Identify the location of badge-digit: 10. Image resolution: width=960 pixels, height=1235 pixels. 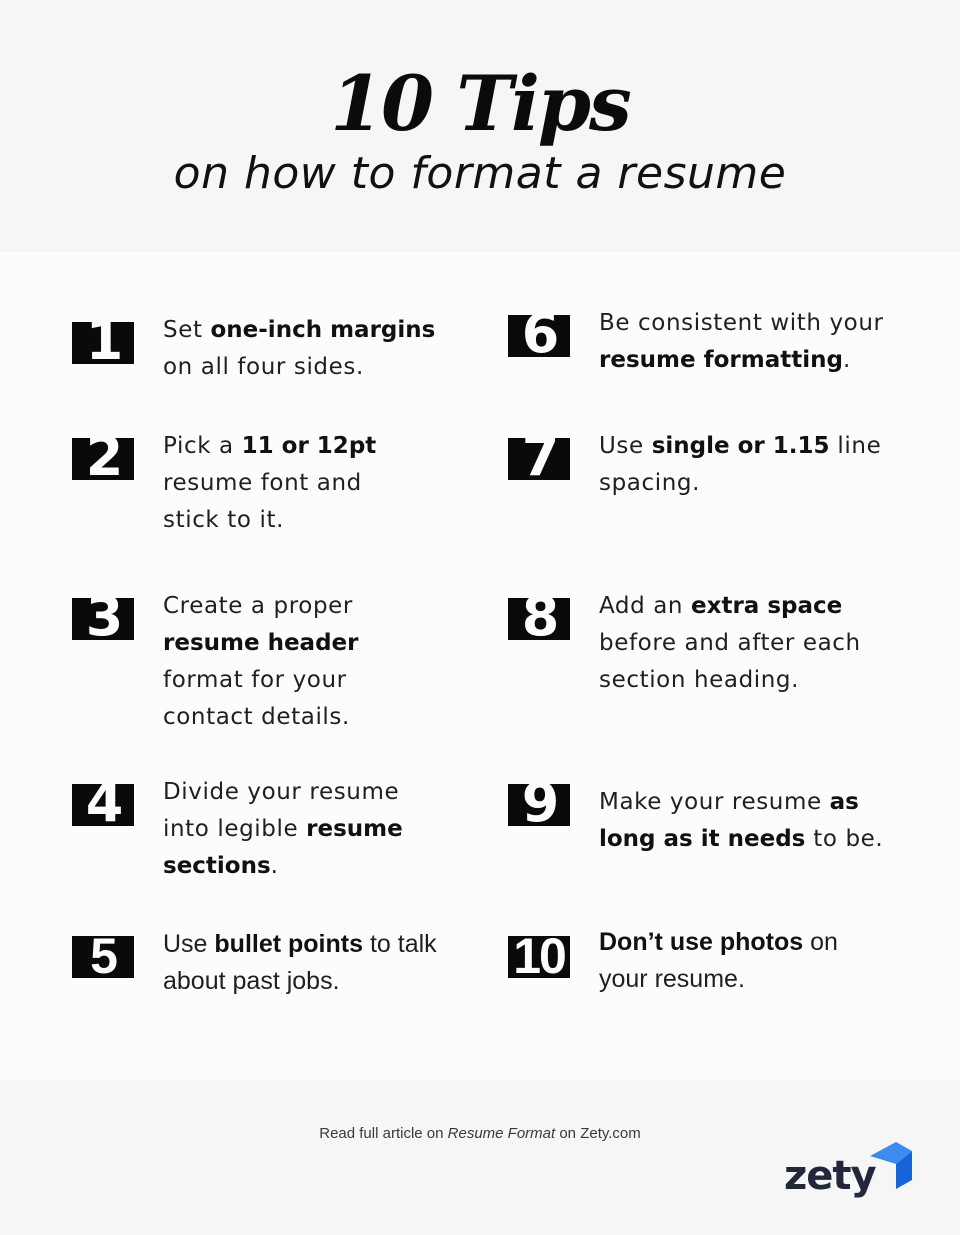
(540, 957).